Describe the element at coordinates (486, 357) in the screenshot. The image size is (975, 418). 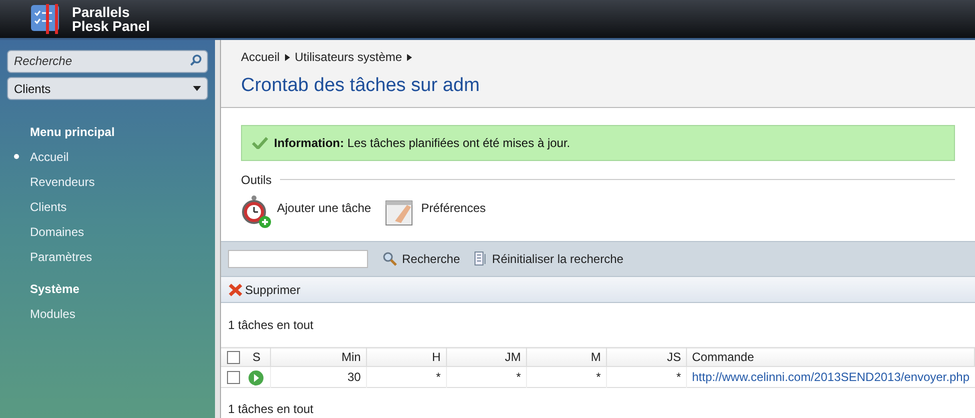
I see `column-header: JM` at that location.